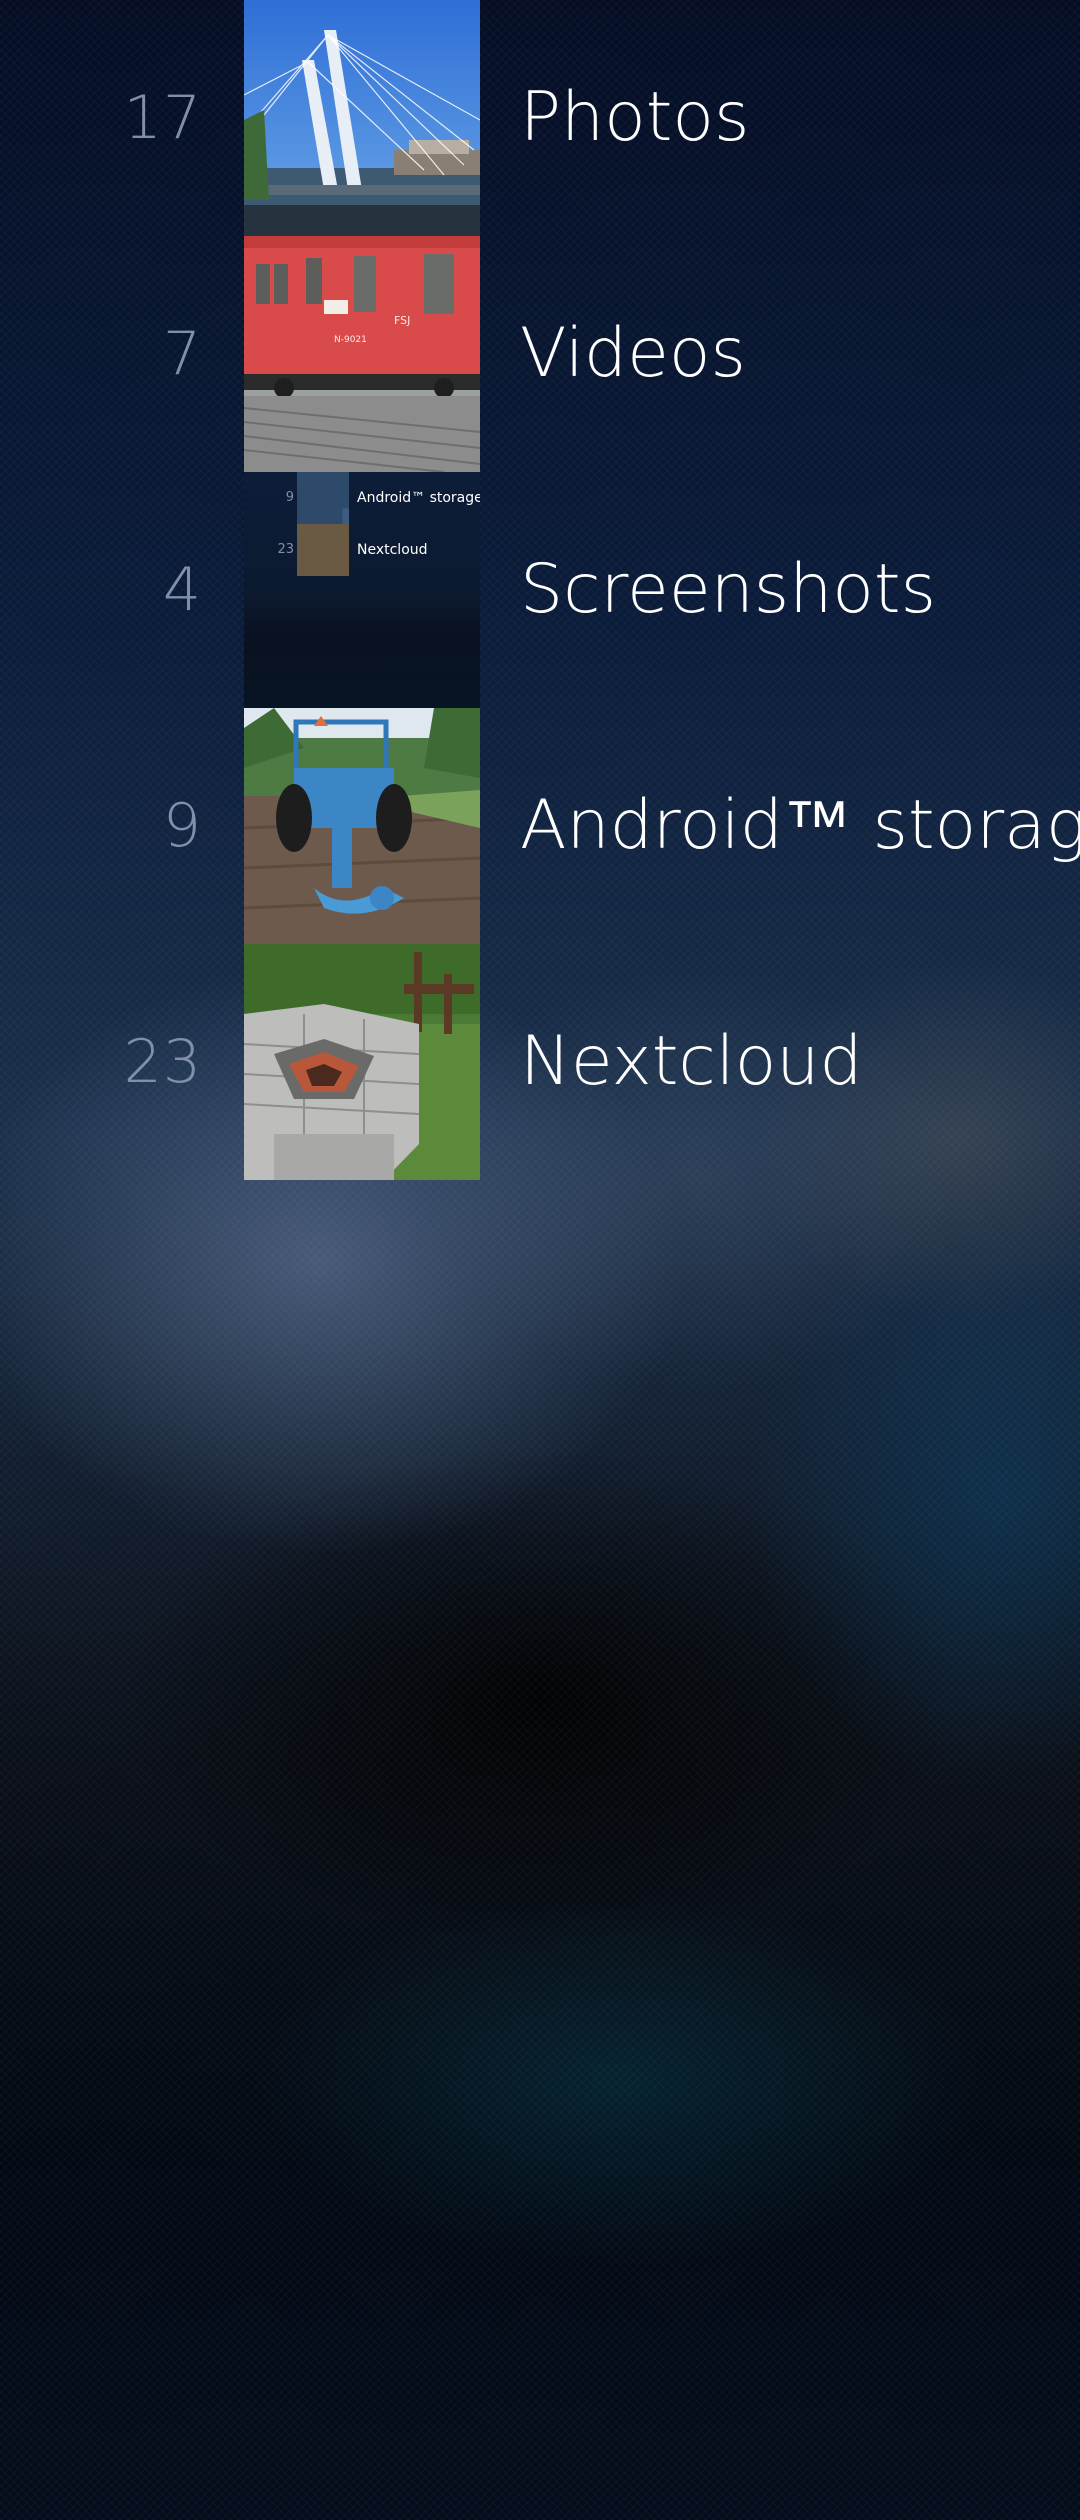 The width and height of the screenshot is (1080, 2520). I want to click on bridge-photo-thumbnail, so click(362, 118).